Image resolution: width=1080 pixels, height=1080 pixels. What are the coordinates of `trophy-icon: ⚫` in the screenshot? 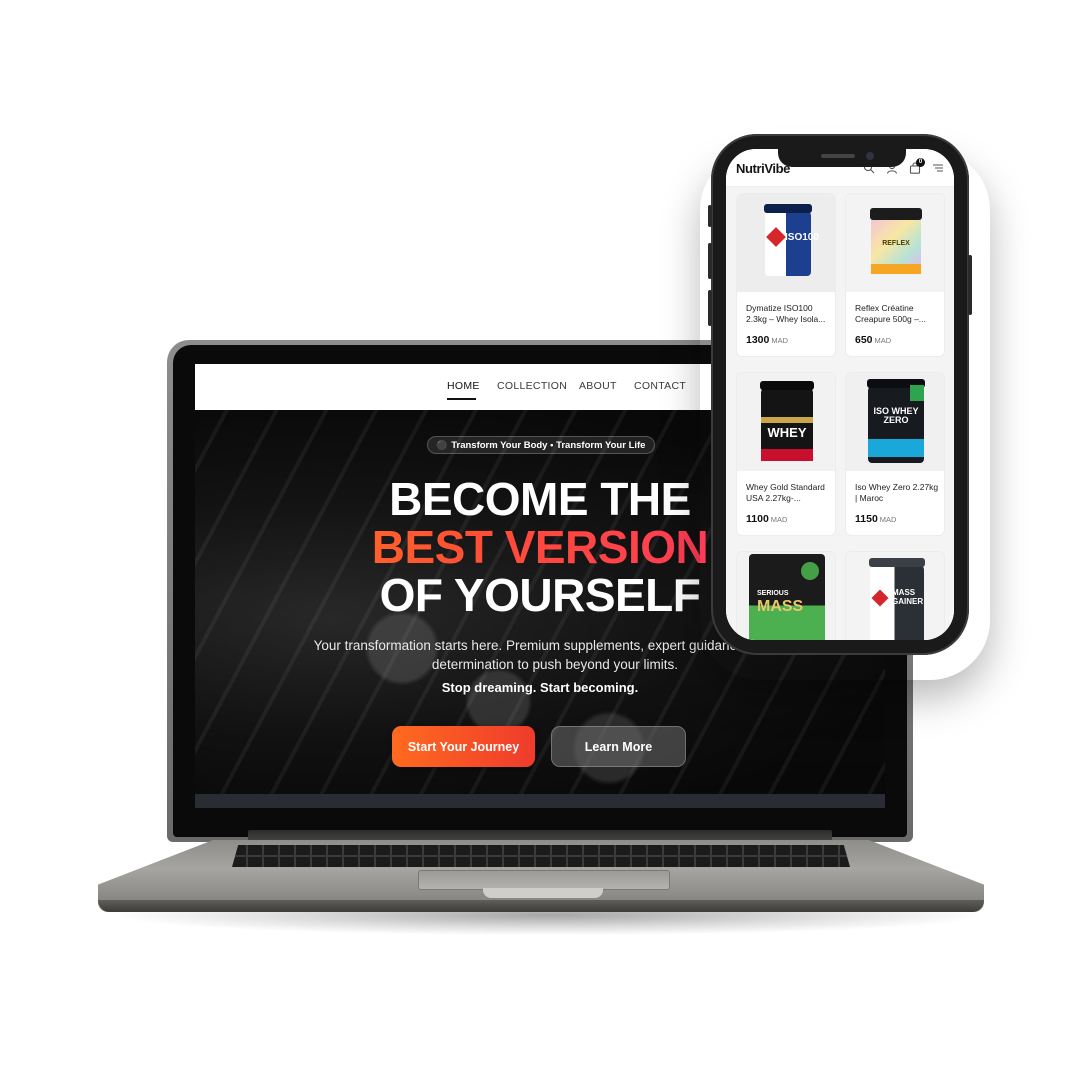 It's located at (442, 444).